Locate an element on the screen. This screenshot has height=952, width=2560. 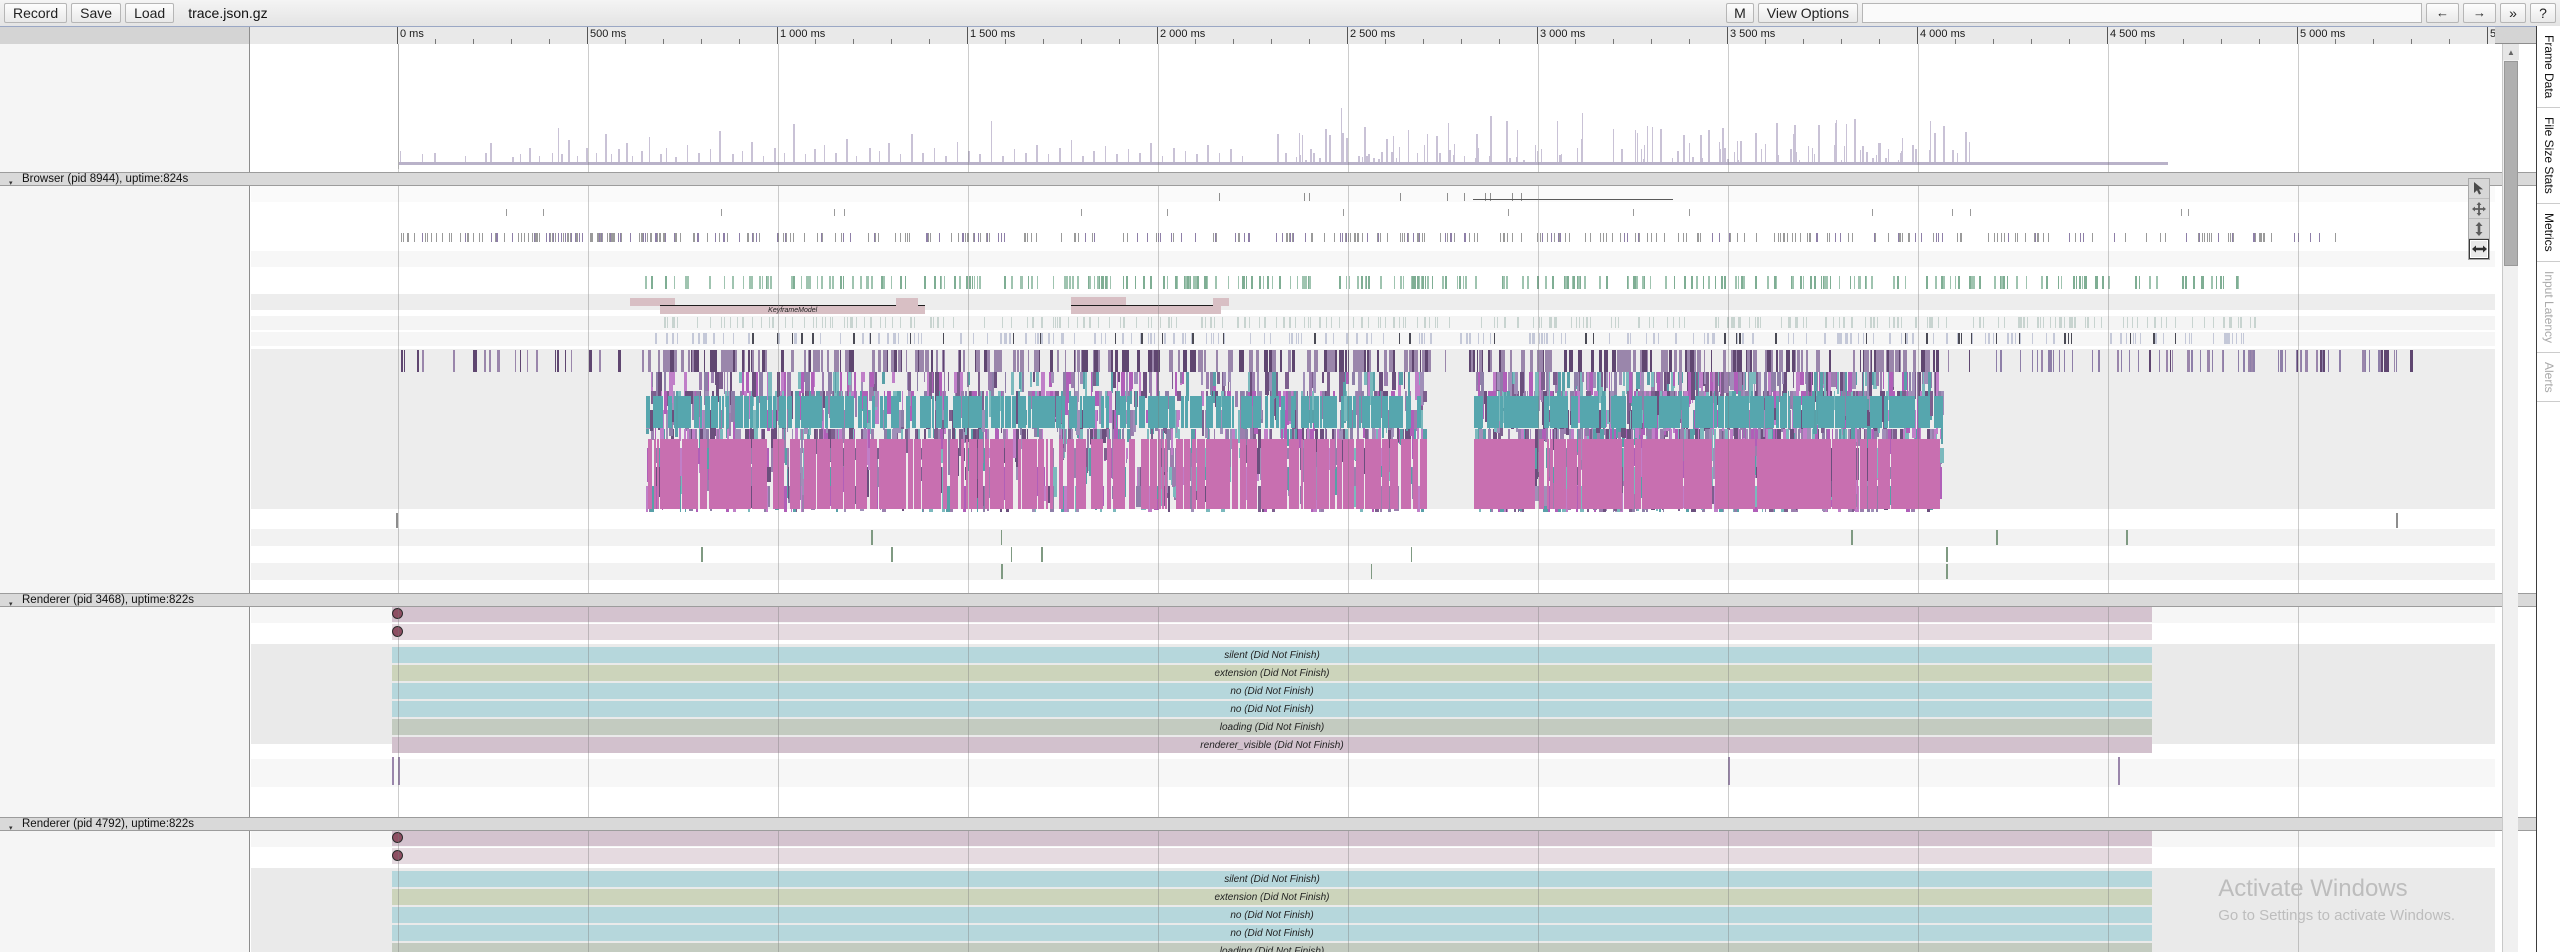
load-button: Load is located at coordinates (150, 13).